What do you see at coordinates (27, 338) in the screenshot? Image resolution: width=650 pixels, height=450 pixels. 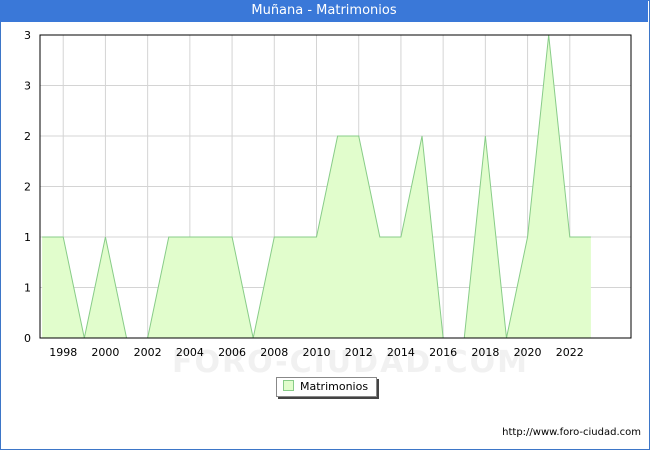 I see `y-tick-label: 0` at bounding box center [27, 338].